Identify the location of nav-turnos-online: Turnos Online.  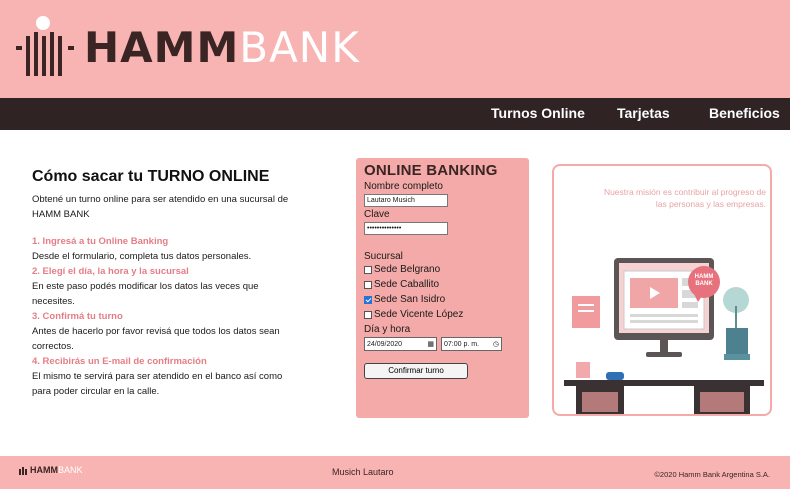
(538, 113).